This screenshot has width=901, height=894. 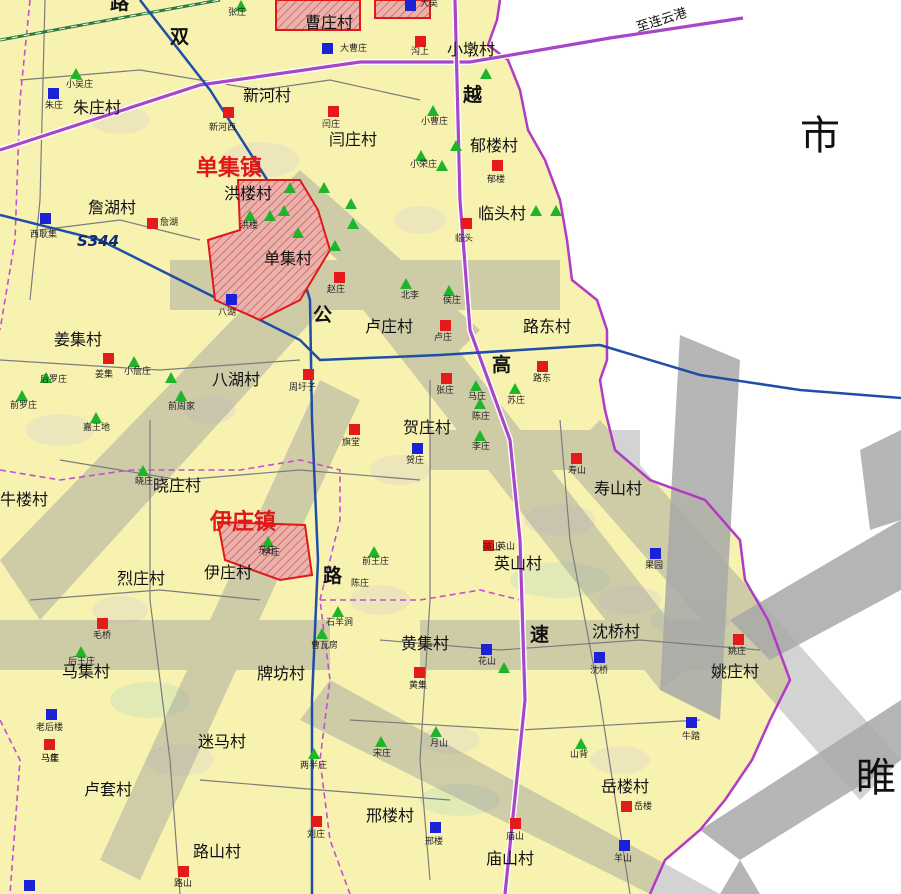 I want to click on village-label: 闫庄村, so click(x=353, y=139).